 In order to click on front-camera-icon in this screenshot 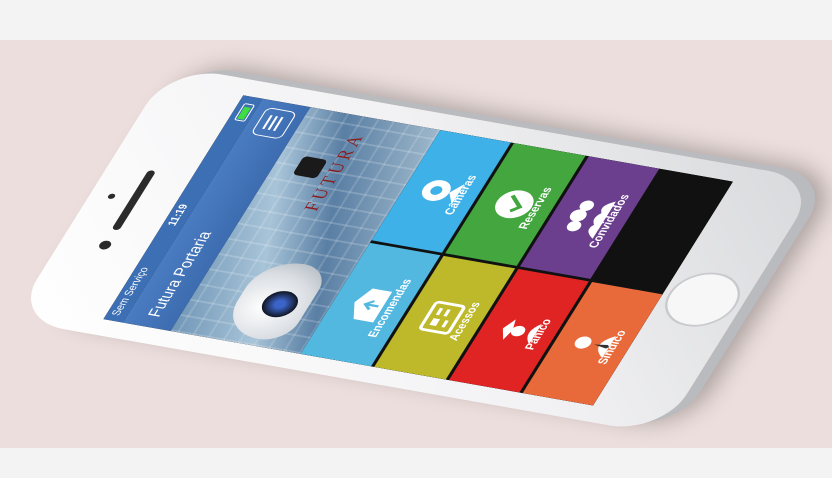, I will do `click(105, 245)`.